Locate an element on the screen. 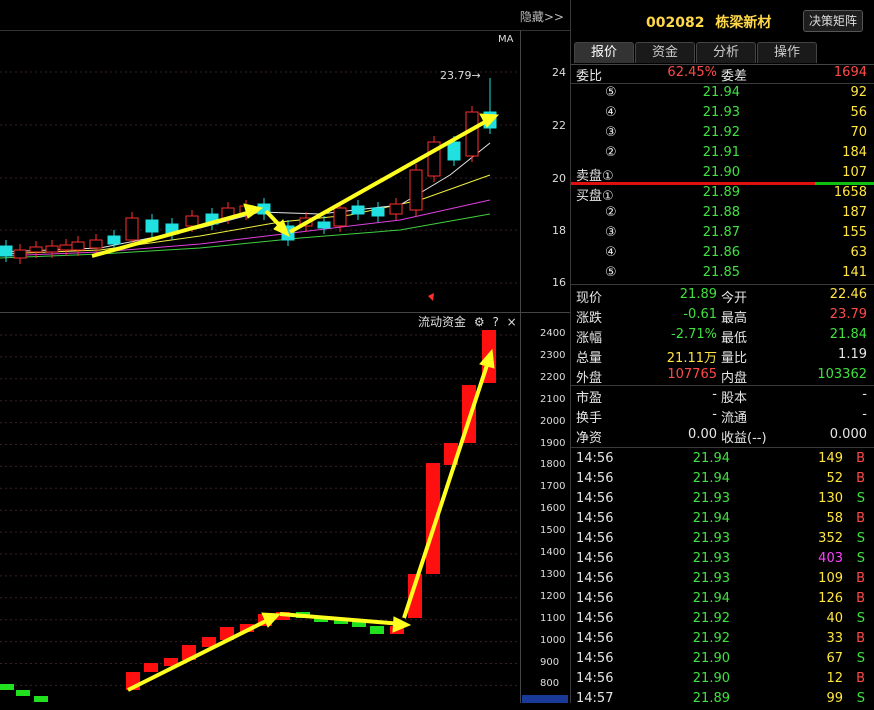 The height and width of the screenshot is (710, 874). stat-value: 0.000 is located at coordinates (848, 434).